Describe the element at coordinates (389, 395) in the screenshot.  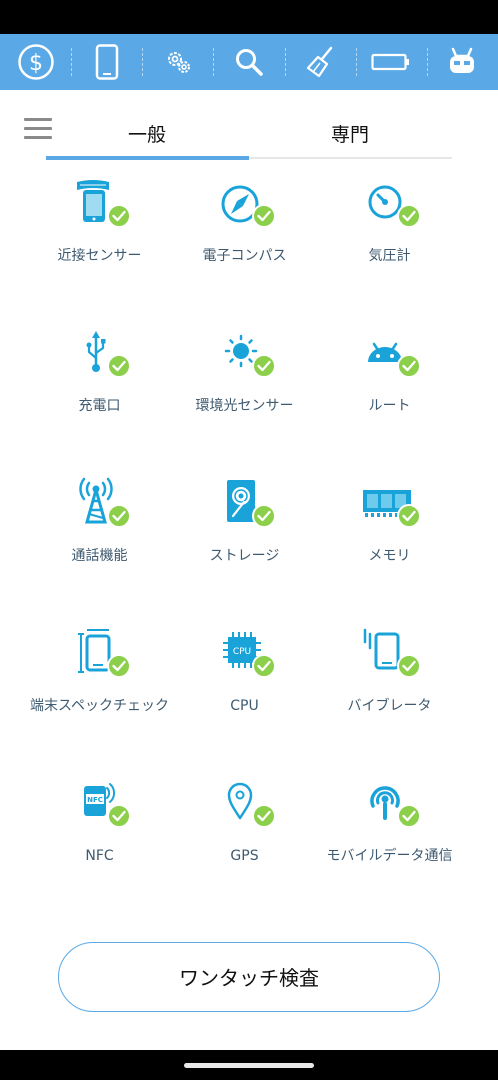
I see `item-root: ルート` at that location.